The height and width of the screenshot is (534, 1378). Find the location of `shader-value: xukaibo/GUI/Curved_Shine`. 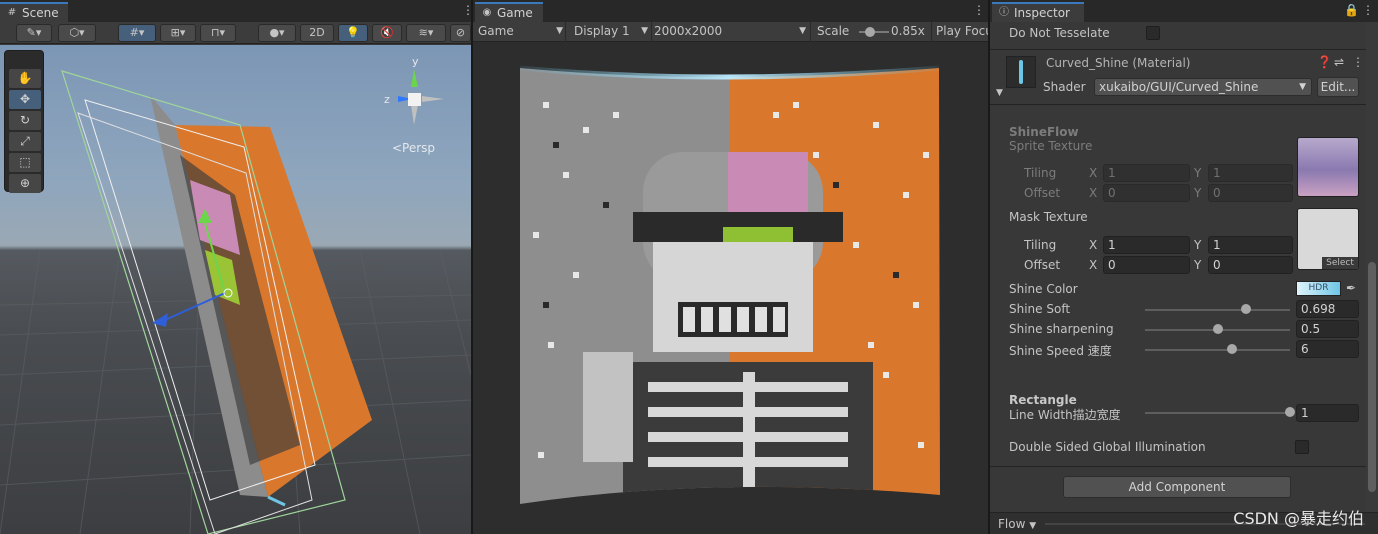

shader-value: xukaibo/GUI/Curved_Shine is located at coordinates (1179, 87).